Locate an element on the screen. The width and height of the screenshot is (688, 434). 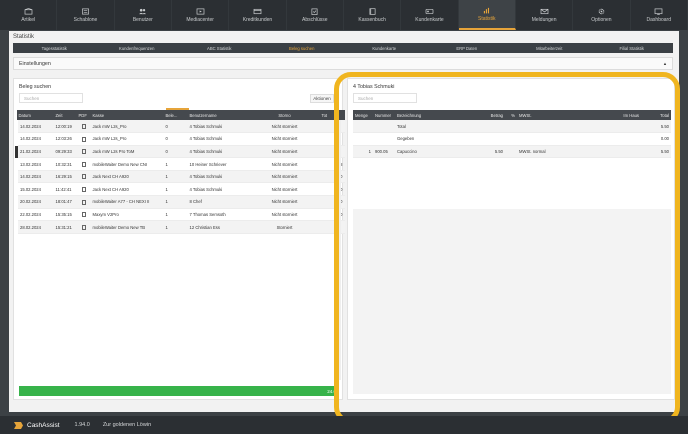
cell-zeit: 15:31:21 is located at coordinates (65, 227).